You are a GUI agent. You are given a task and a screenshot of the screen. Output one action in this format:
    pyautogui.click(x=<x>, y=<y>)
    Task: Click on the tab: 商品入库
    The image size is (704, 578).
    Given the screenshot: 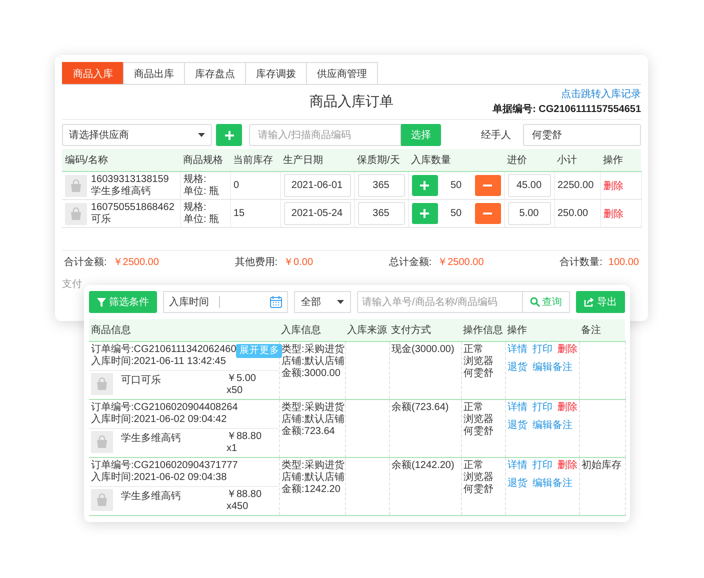 What is the action you would take?
    pyautogui.click(x=93, y=73)
    